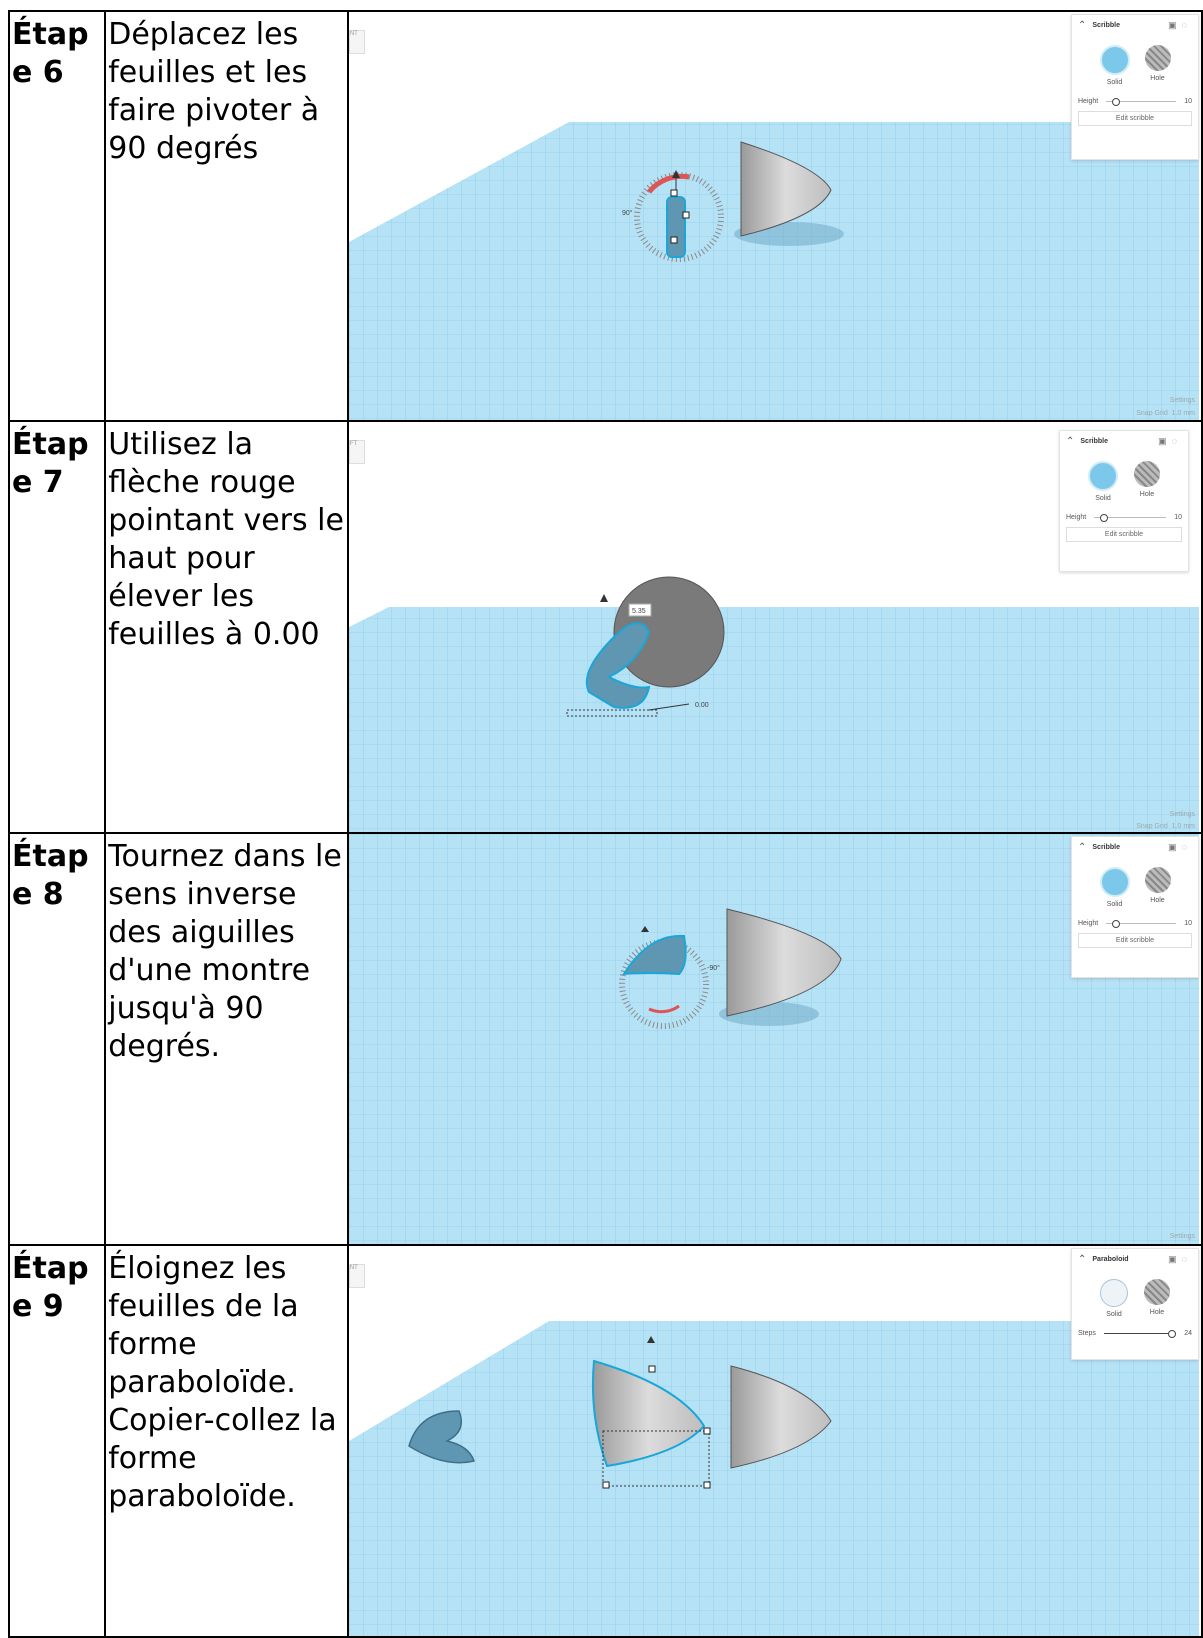 This screenshot has height=1638, width=1203. I want to click on steps-value: 24, so click(1188, 1333).